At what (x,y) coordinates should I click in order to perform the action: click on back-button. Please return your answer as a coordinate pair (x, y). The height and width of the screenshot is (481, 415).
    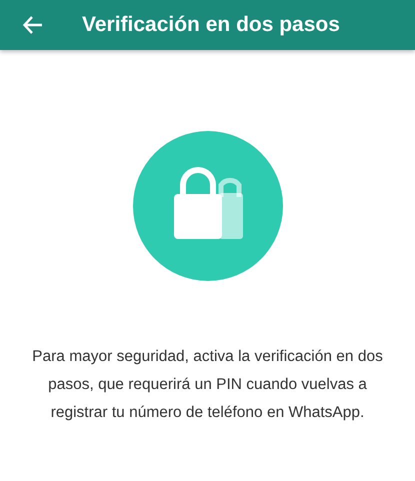
    Looking at the image, I should click on (33, 25).